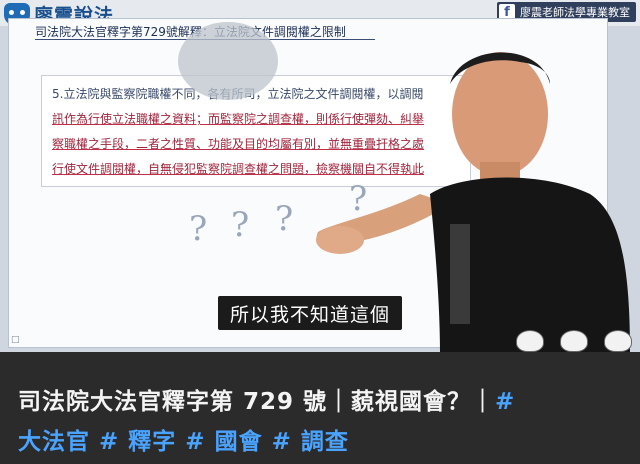 This screenshot has height=464, width=640. I want to click on caption-hashtags: 大法官 # 釋字 # 國會 # 調查, so click(322, 439).